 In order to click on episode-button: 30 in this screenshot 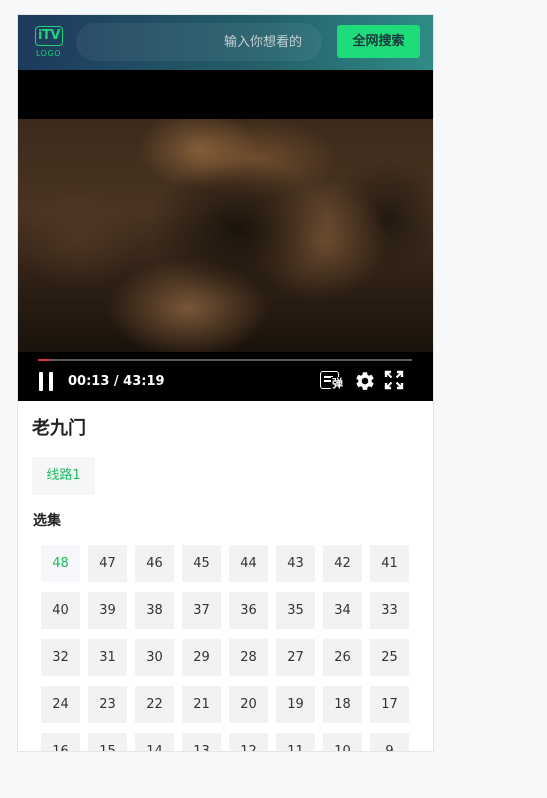, I will do `click(154, 657)`.